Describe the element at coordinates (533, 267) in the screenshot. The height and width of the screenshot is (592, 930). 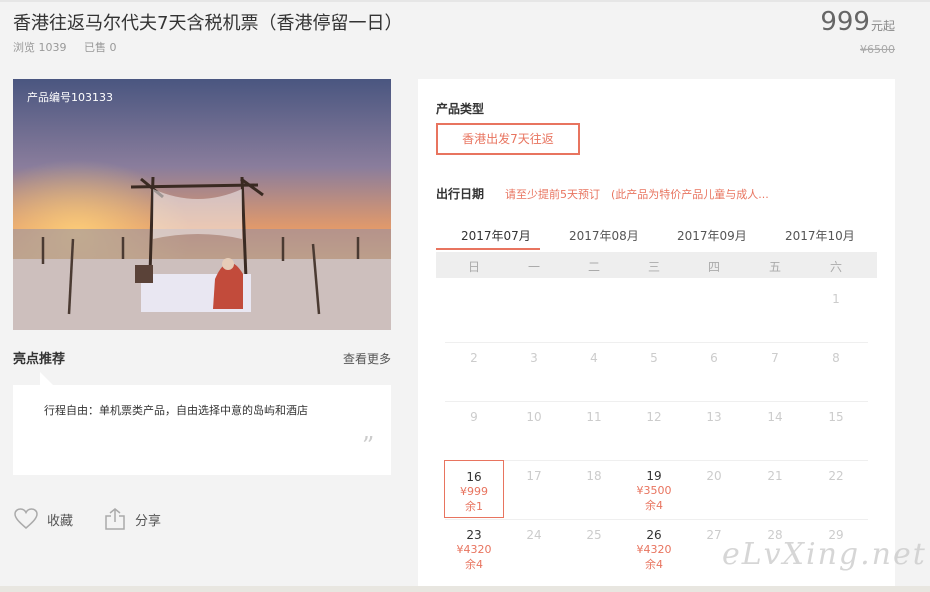
I see `weekday-label: 一` at that location.